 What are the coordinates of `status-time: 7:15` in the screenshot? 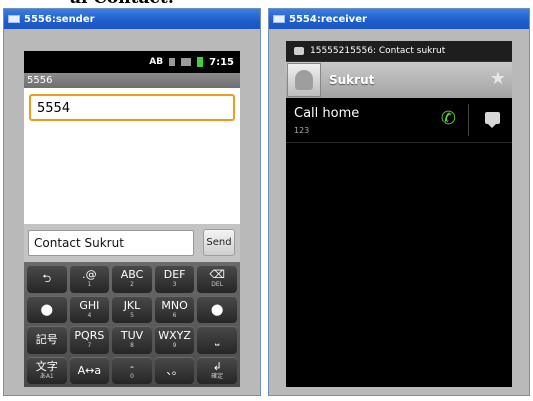 It's located at (221, 62).